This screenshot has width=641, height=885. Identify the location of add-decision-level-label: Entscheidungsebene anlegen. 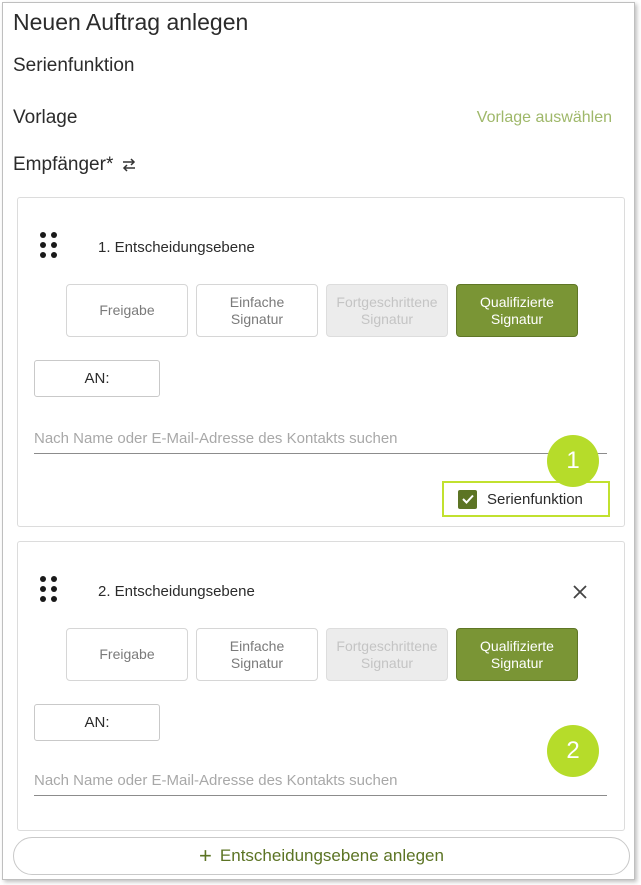
(331, 855).